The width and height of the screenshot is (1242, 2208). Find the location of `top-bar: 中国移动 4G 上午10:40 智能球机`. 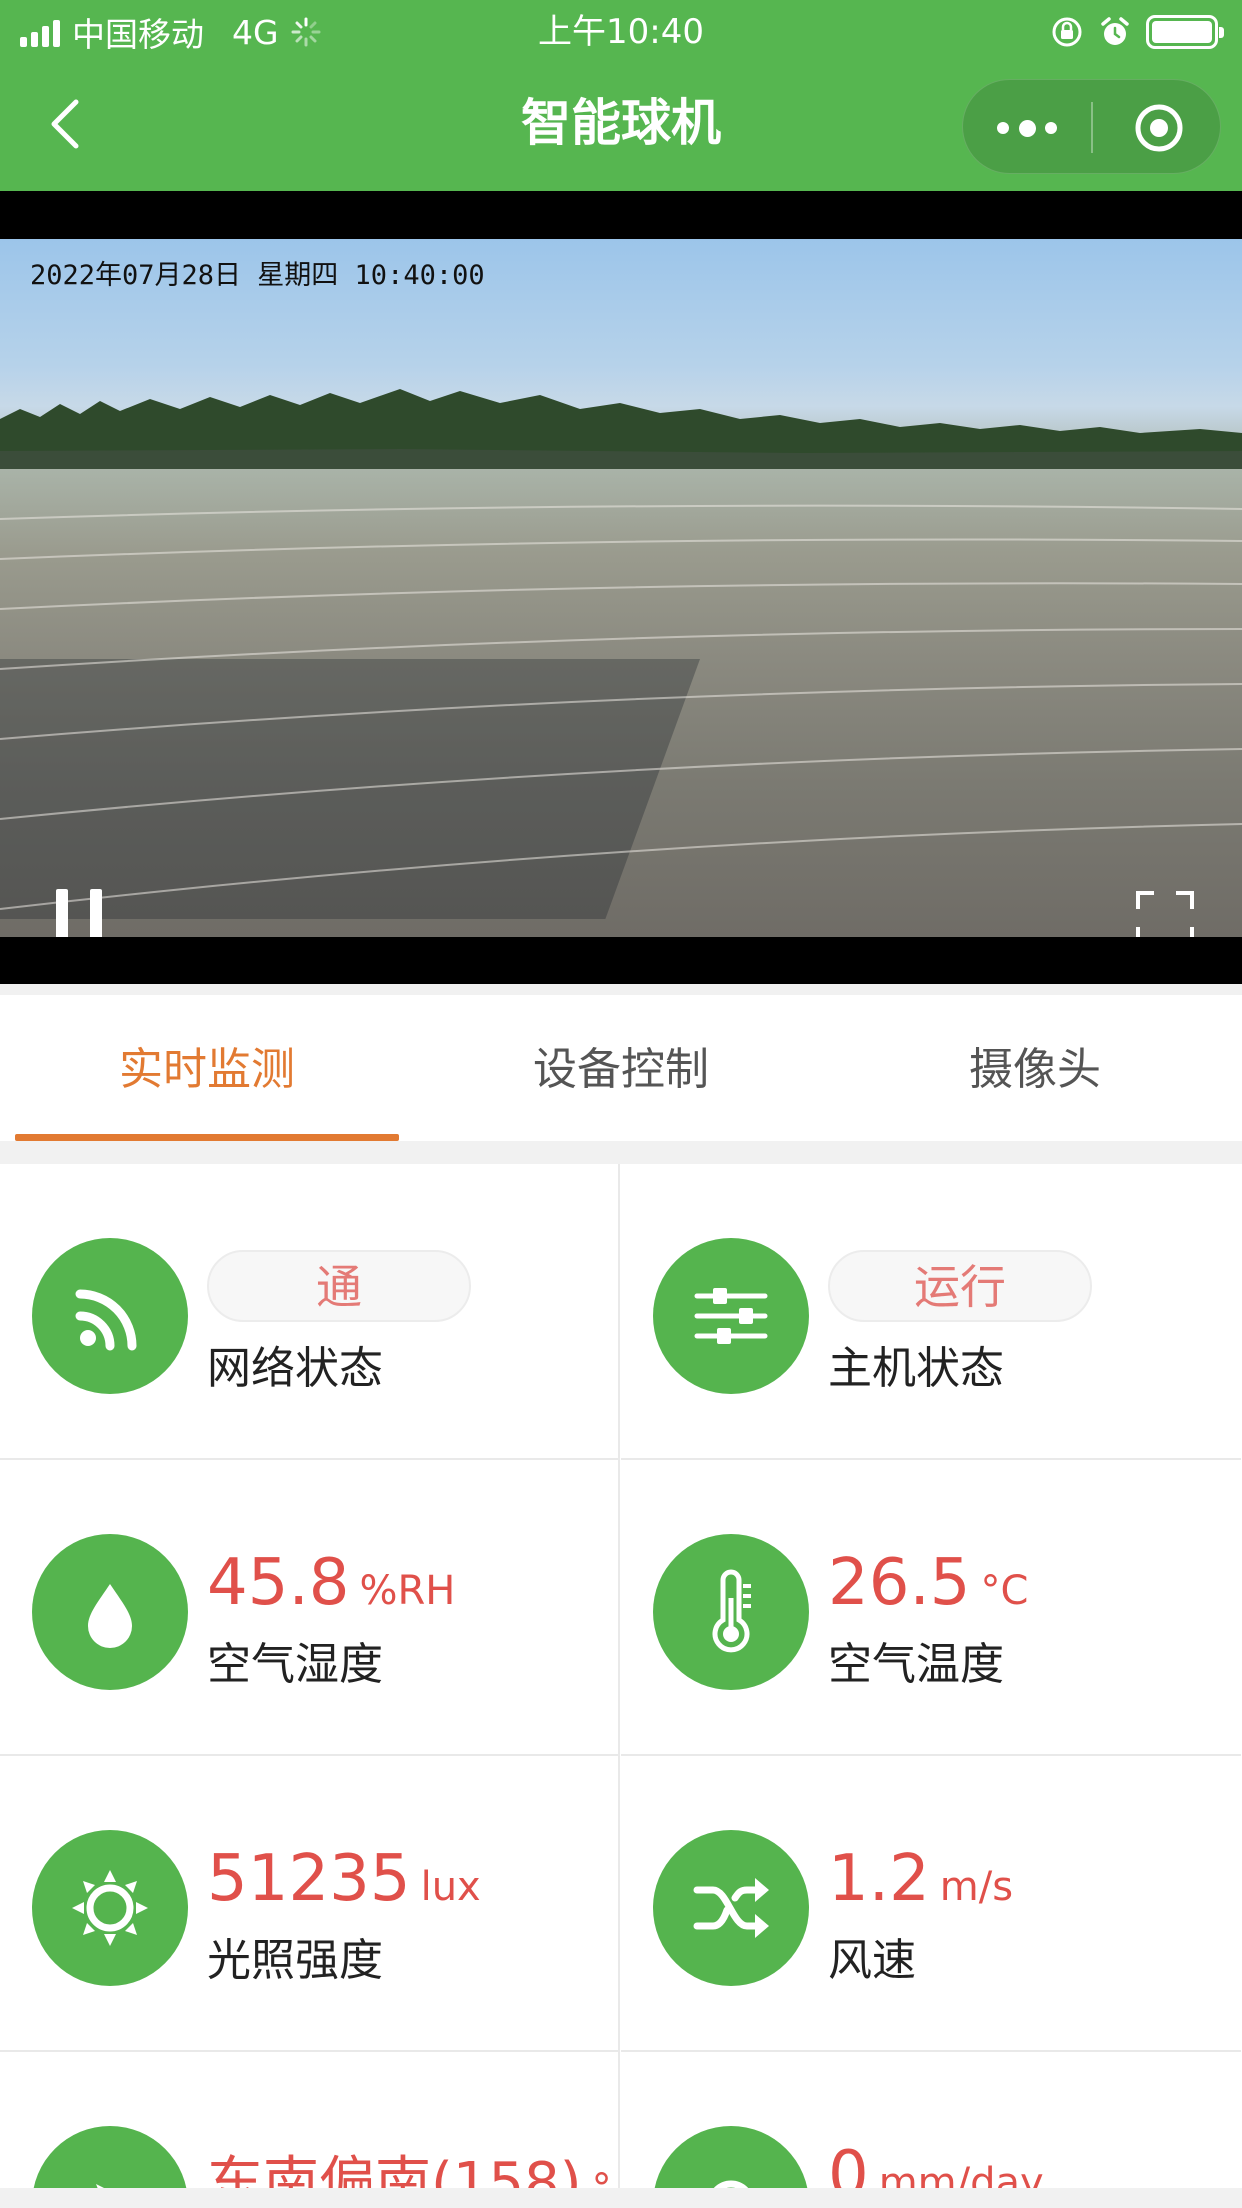

top-bar: 中国移动 4G 上午10:40 智能球机 is located at coordinates (621, 95).